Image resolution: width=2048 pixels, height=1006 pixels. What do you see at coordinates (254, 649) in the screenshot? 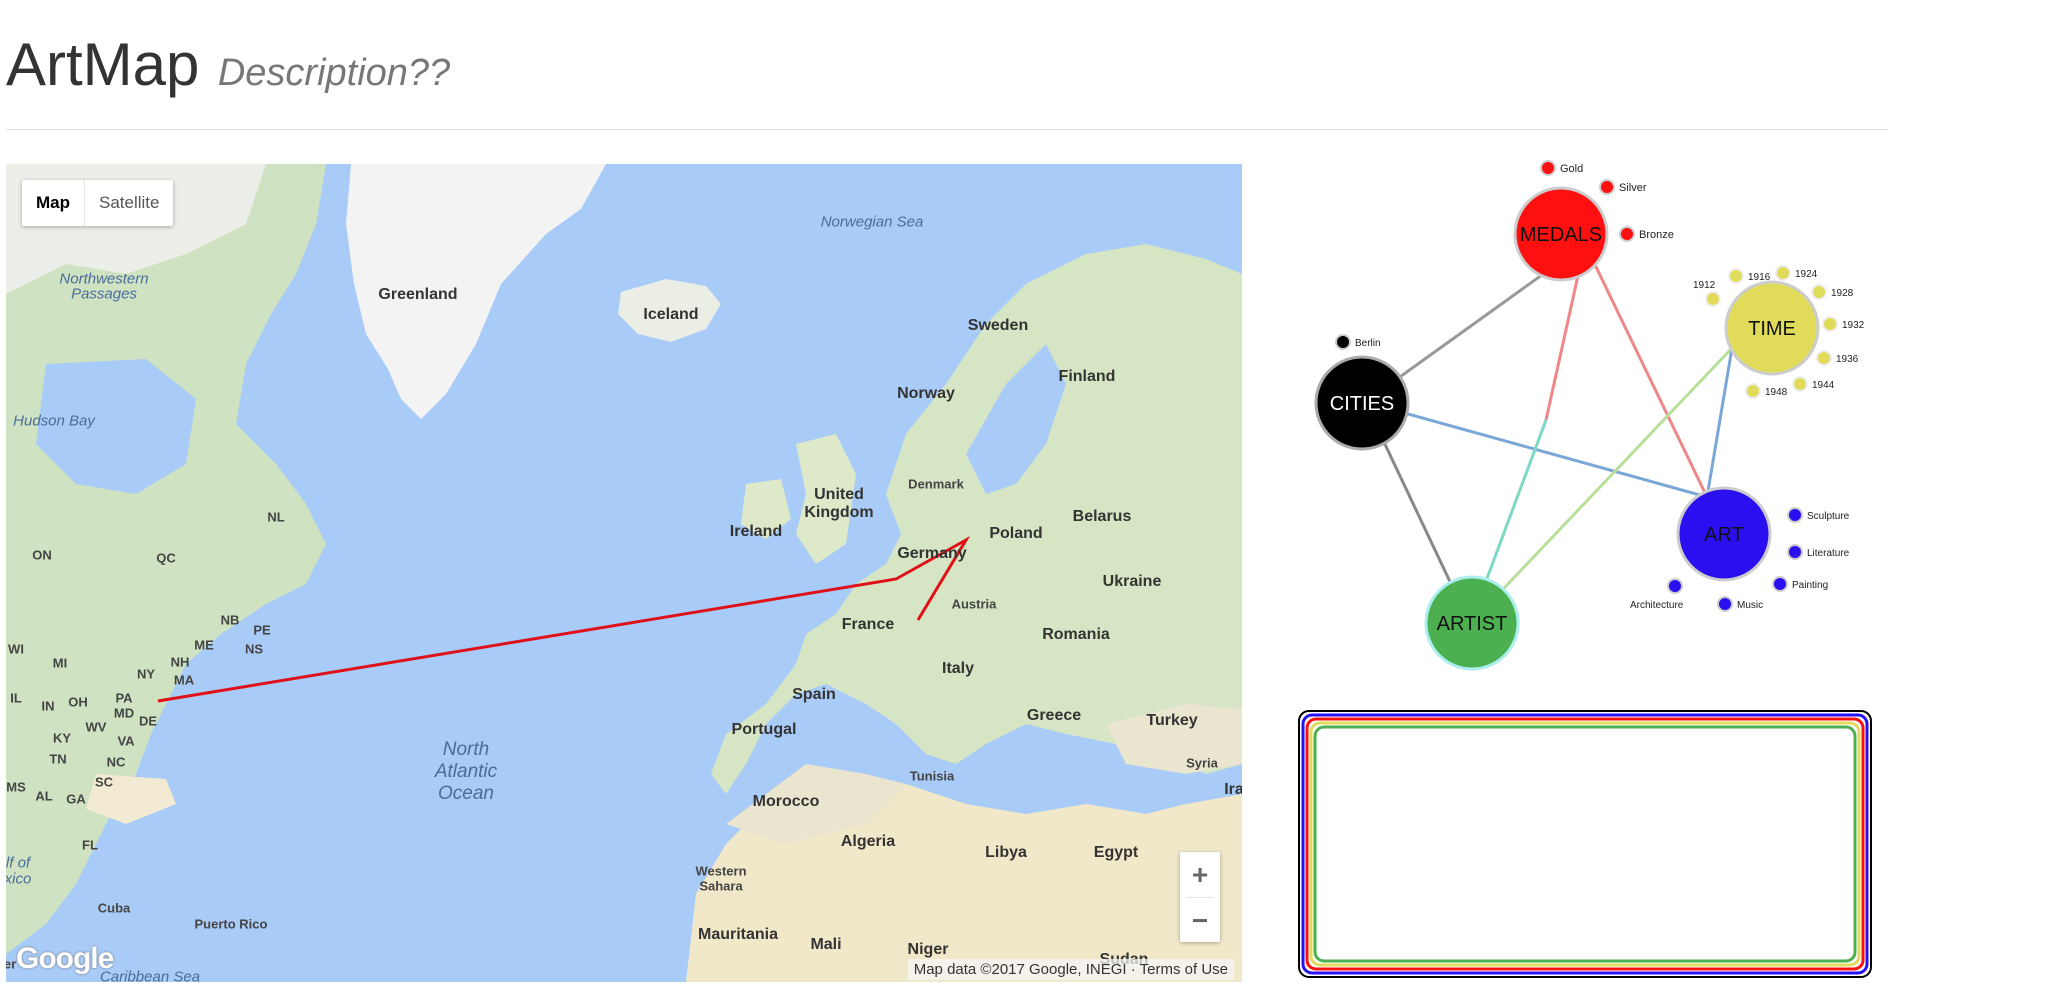
I see `map-label-ns: NS` at bounding box center [254, 649].